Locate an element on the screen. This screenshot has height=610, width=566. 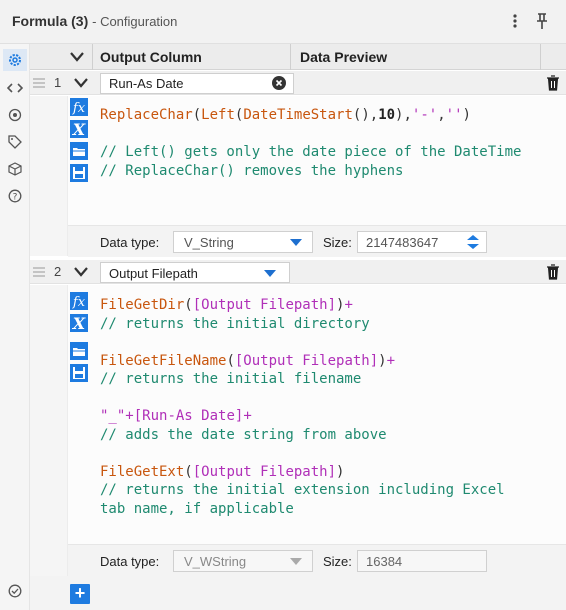
output-column-header: Output Column is located at coordinates (151, 57).